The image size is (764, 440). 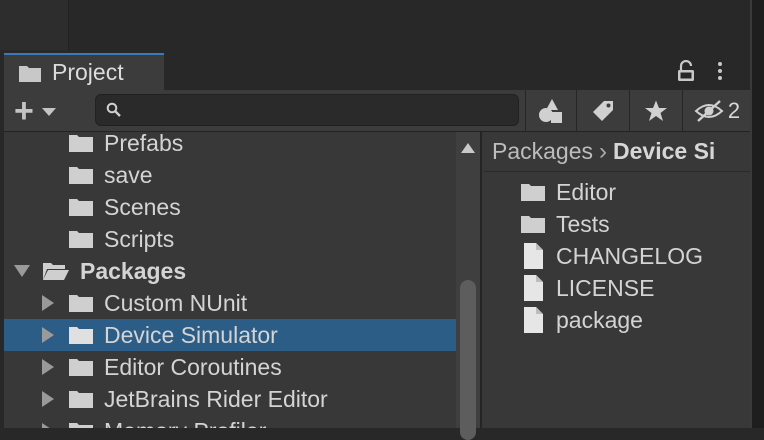 I want to click on content-item-package: package, so click(x=581, y=320).